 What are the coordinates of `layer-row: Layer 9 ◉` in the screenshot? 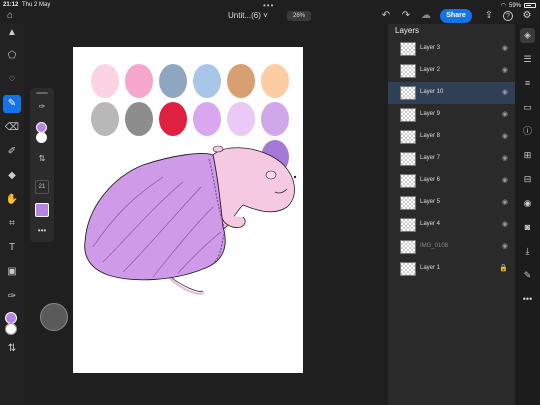 It's located at (451, 115).